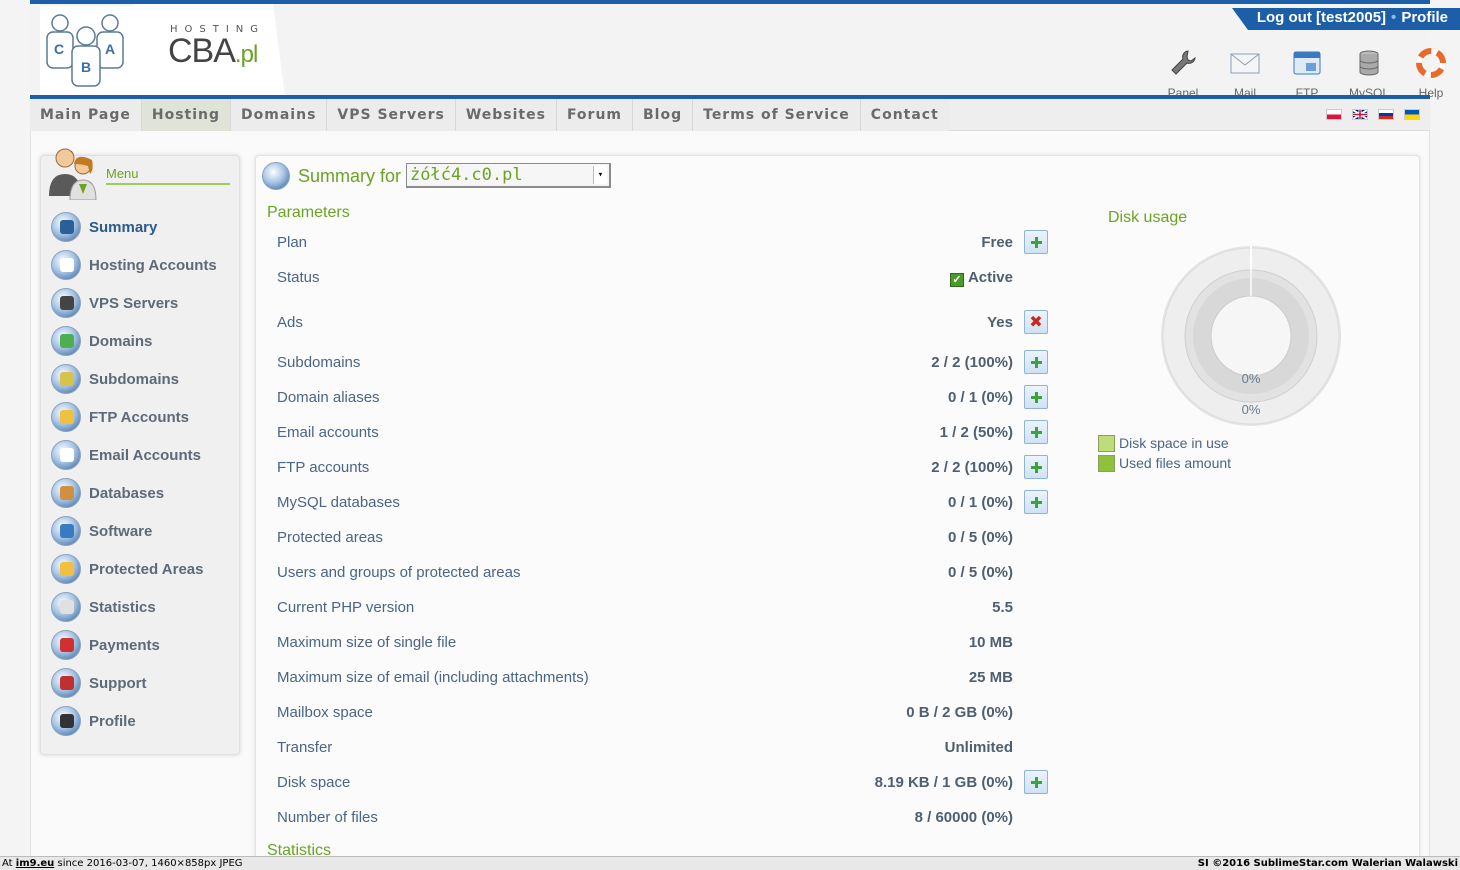  What do you see at coordinates (35, 863) in the screenshot?
I see `footer-host-link: im9.eu` at bounding box center [35, 863].